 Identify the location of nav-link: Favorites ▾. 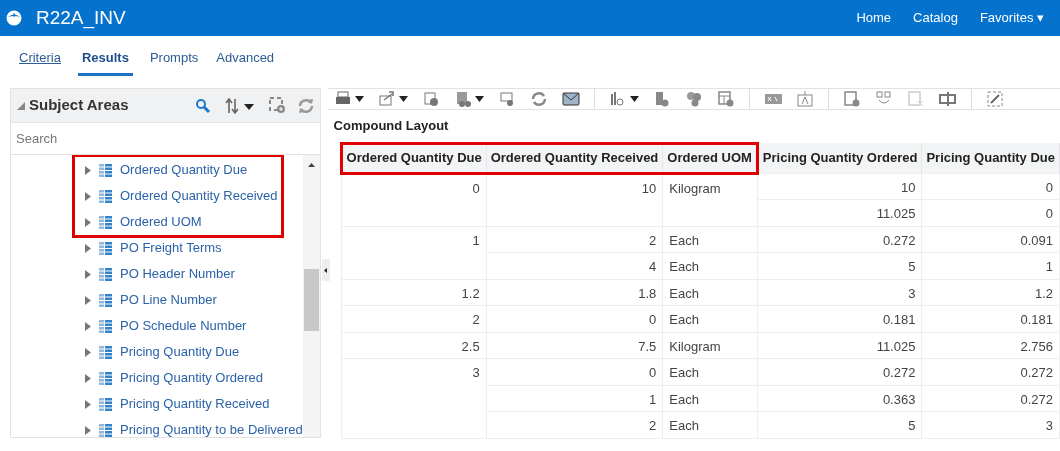
(1011, 18).